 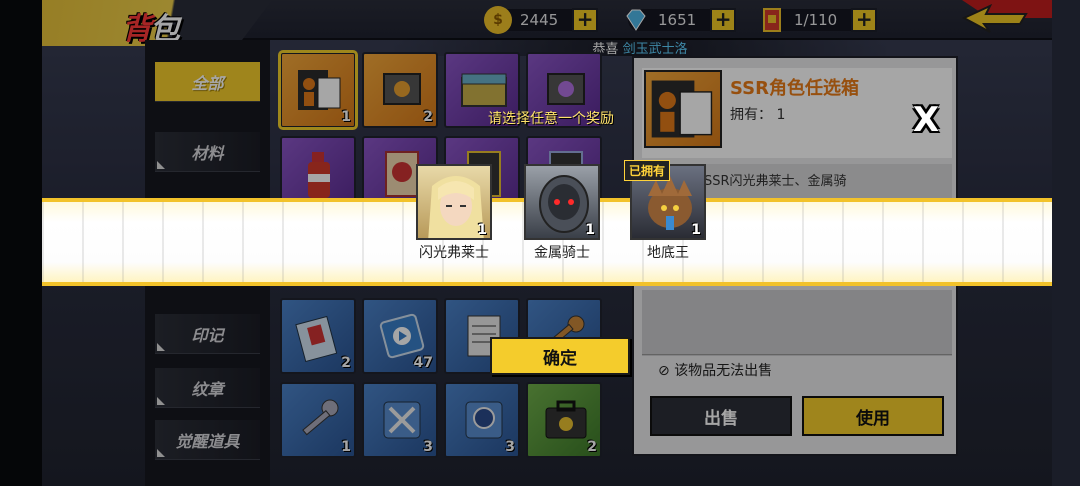 I want to click on tab-marks-label: 印记, so click(x=207, y=335).